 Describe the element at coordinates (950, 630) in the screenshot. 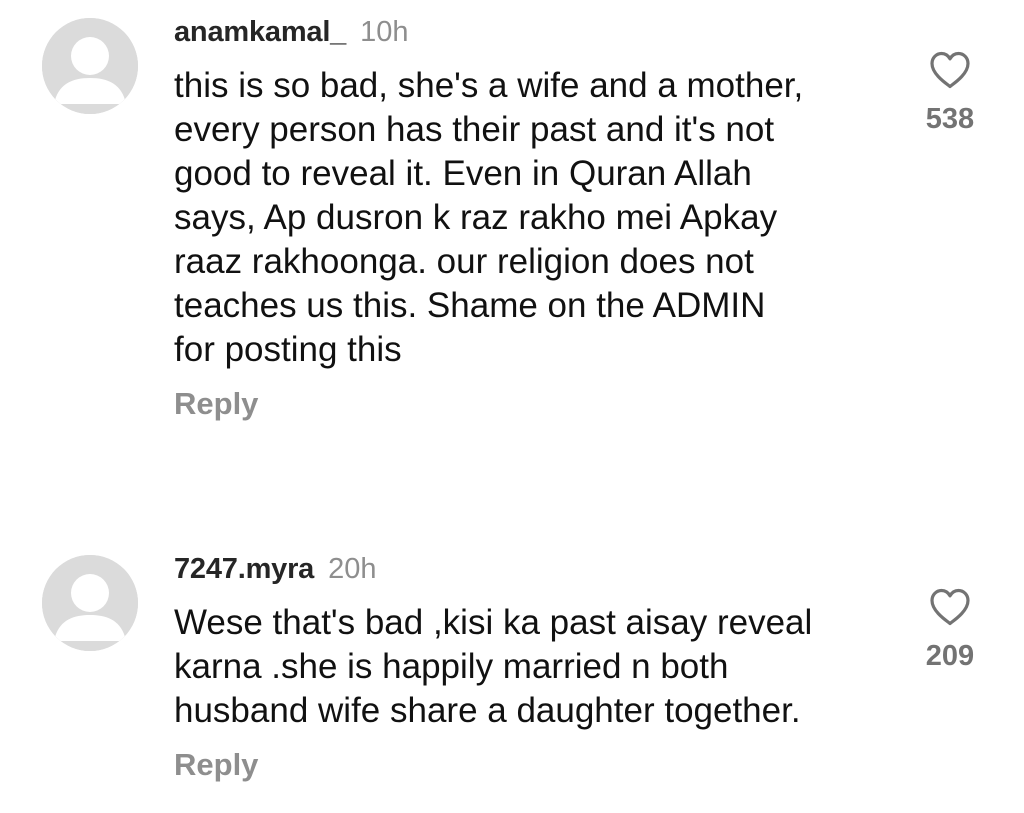

I see `like-section: 209` at that location.